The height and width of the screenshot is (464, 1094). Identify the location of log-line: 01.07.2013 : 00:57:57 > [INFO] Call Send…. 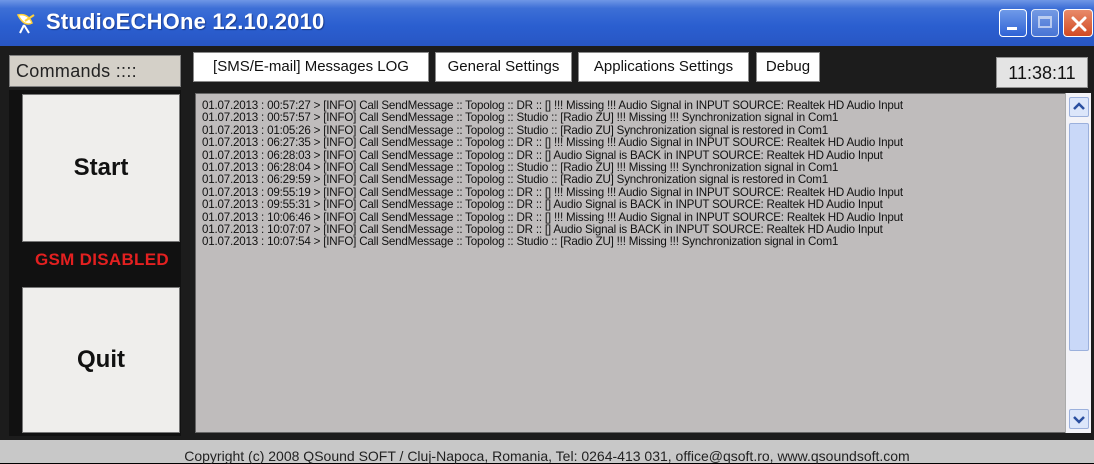
(520, 118).